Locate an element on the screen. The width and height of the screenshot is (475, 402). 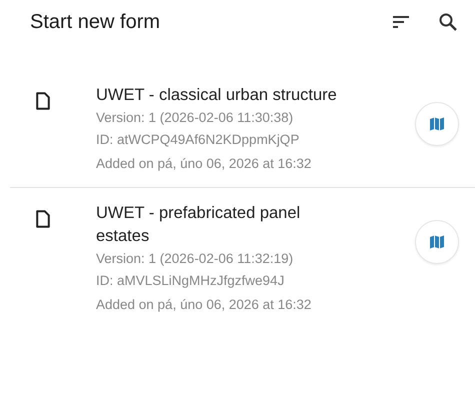
screen-title: Start new form is located at coordinates (96, 22).